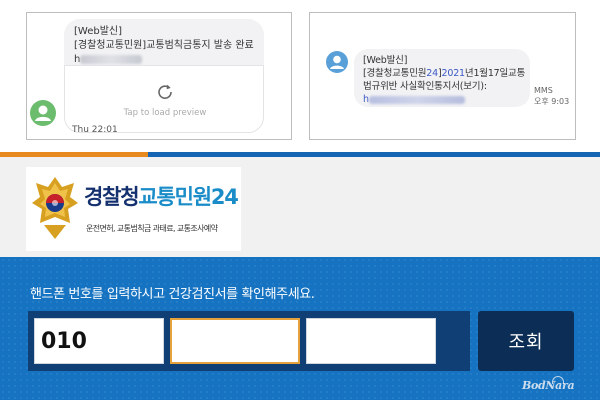  I want to click on preview-label: Tap to load preview, so click(165, 113).